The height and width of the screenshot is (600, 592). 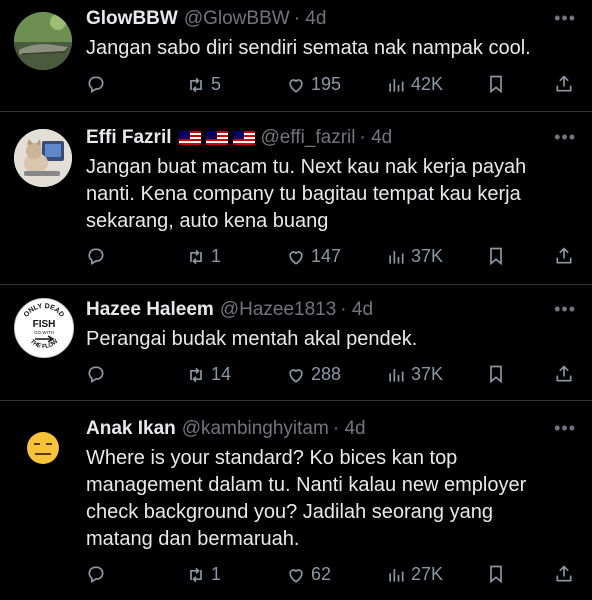 I want to click on retweet-count: 5, so click(x=216, y=84).